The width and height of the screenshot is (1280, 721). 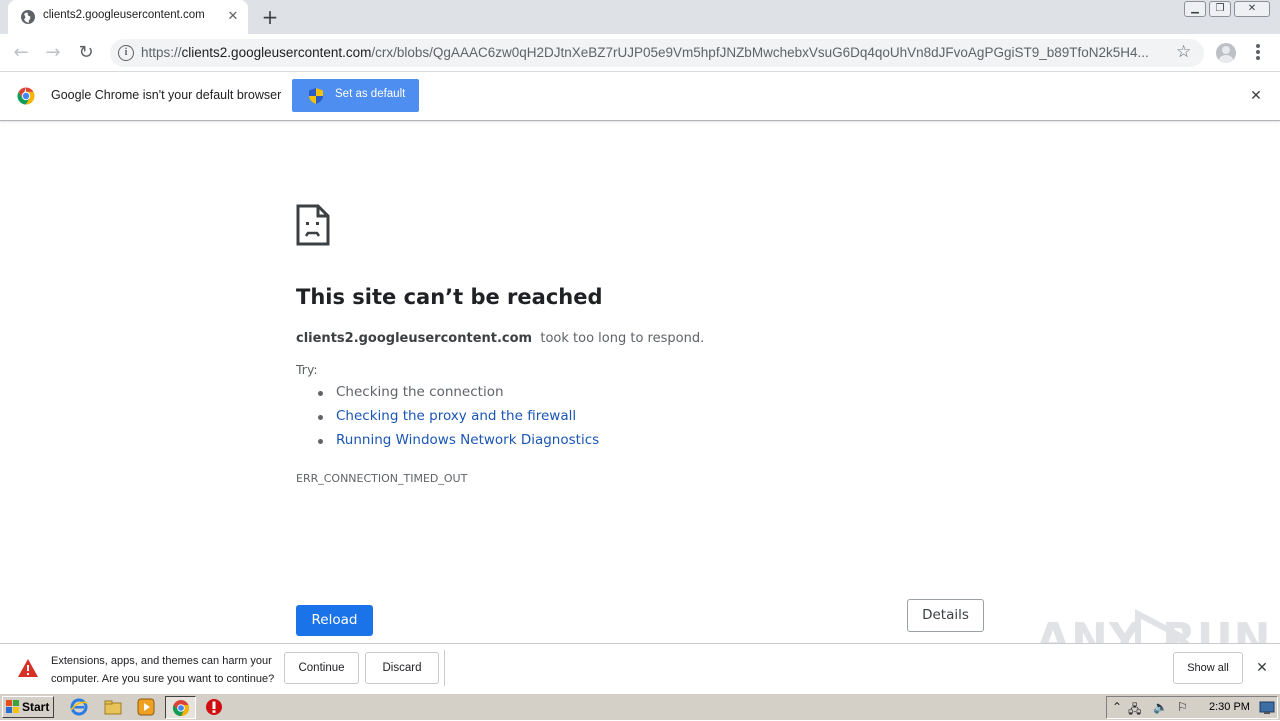 What do you see at coordinates (446, 416) in the screenshot?
I see `suggestion-check-proxy-link: Checking the proxy and the firewall` at bounding box center [446, 416].